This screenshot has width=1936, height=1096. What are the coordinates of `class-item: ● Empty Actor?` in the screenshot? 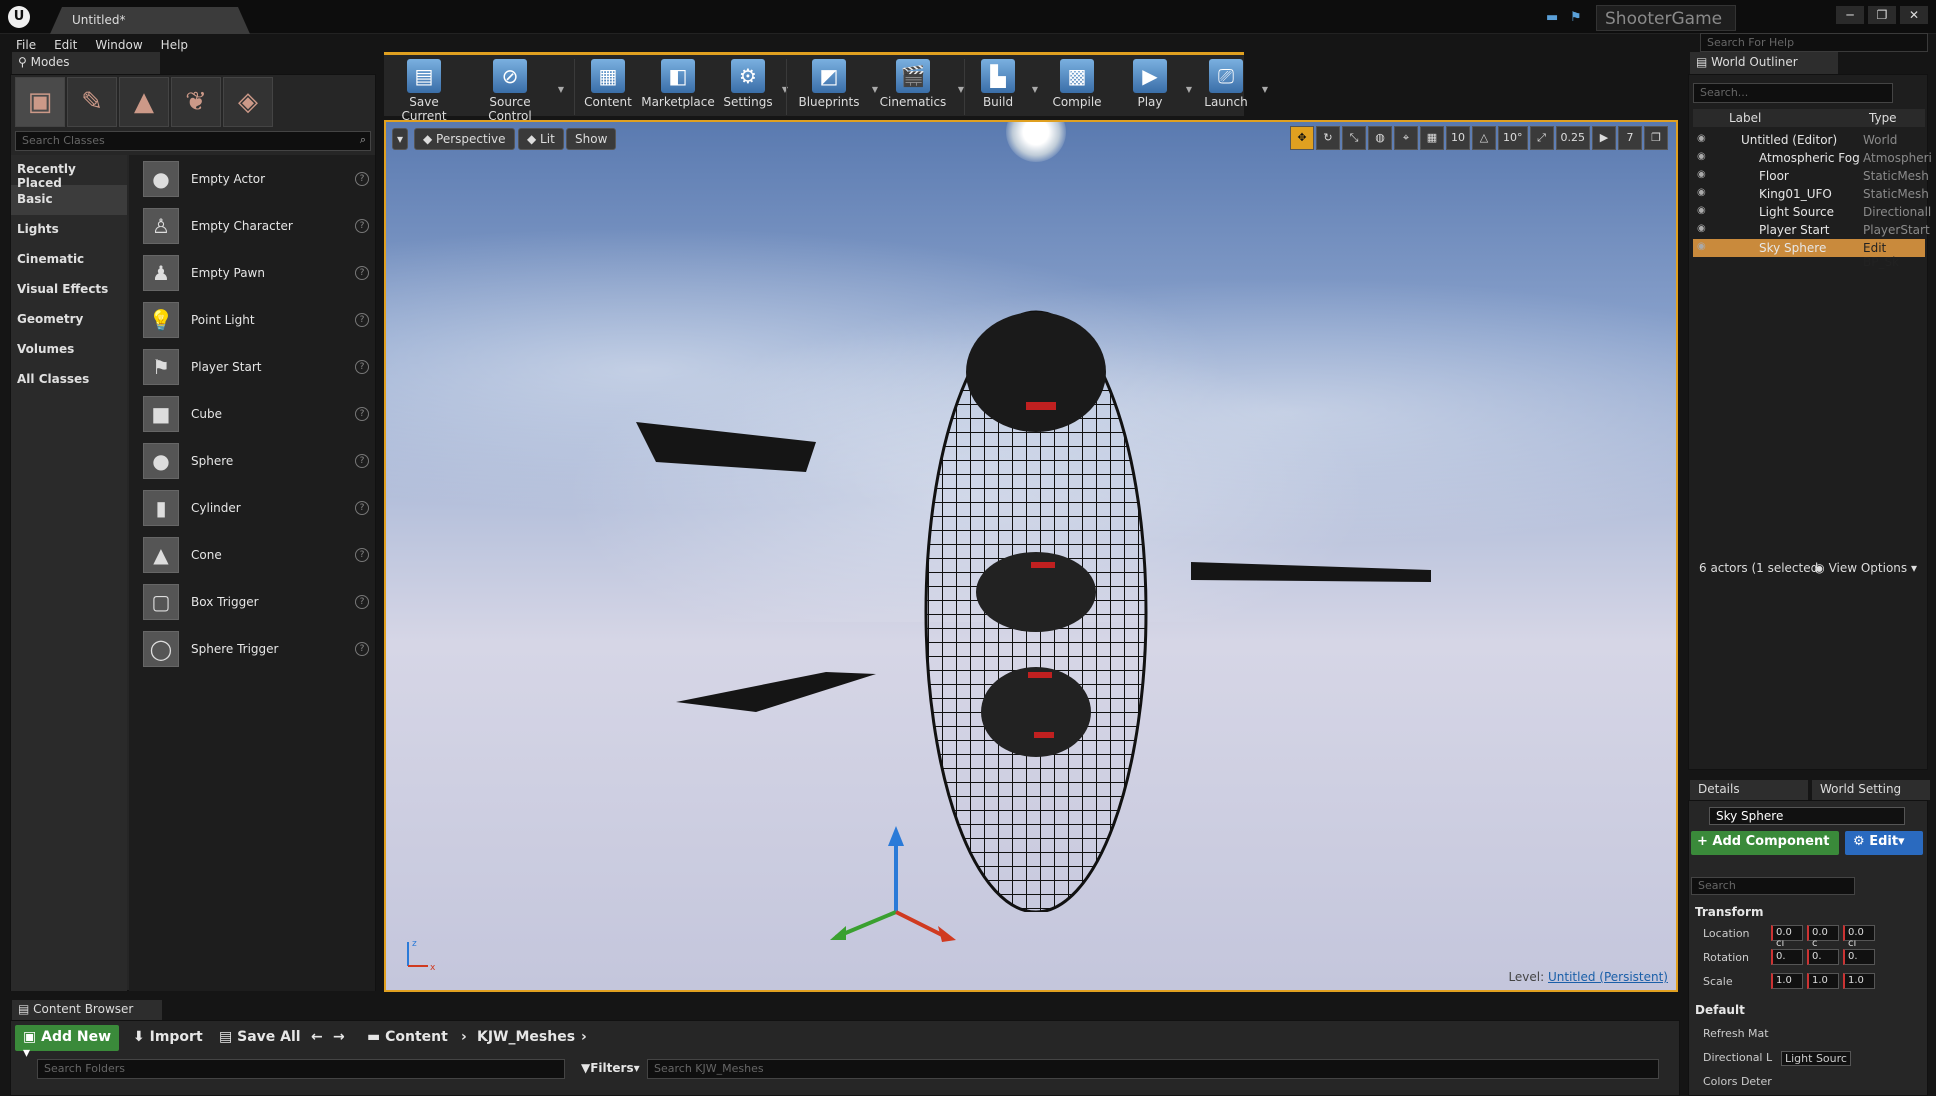 It's located at (252, 178).